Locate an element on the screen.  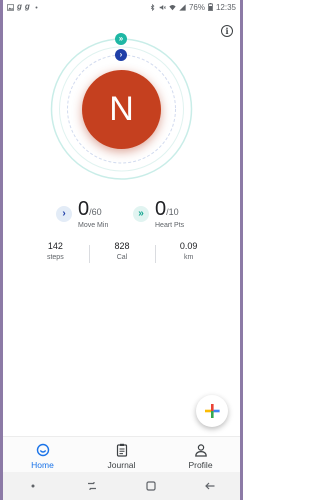
move-minutes-icon: › is located at coordinates (64, 213).